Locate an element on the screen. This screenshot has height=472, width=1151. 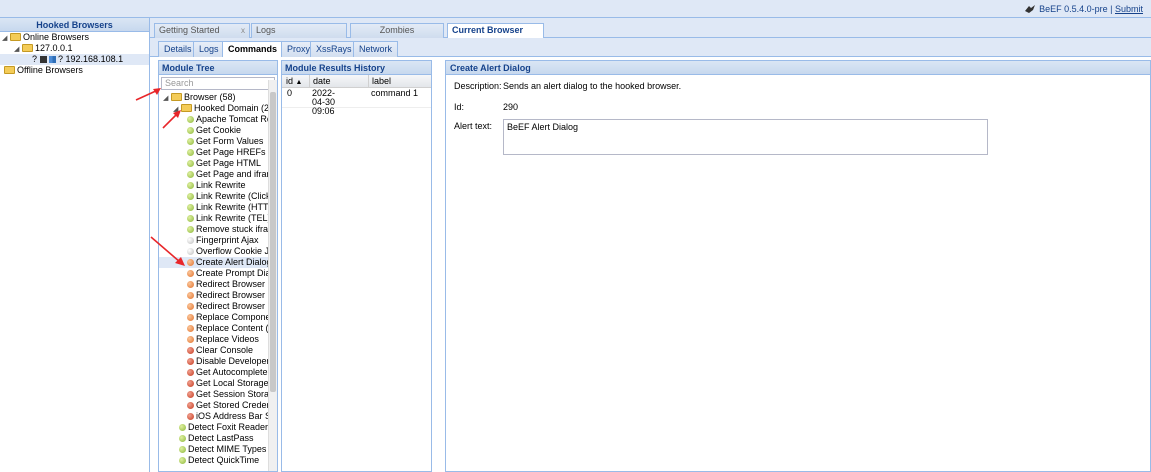
tab-current-browser: Current Browser is located at coordinates (495, 31).